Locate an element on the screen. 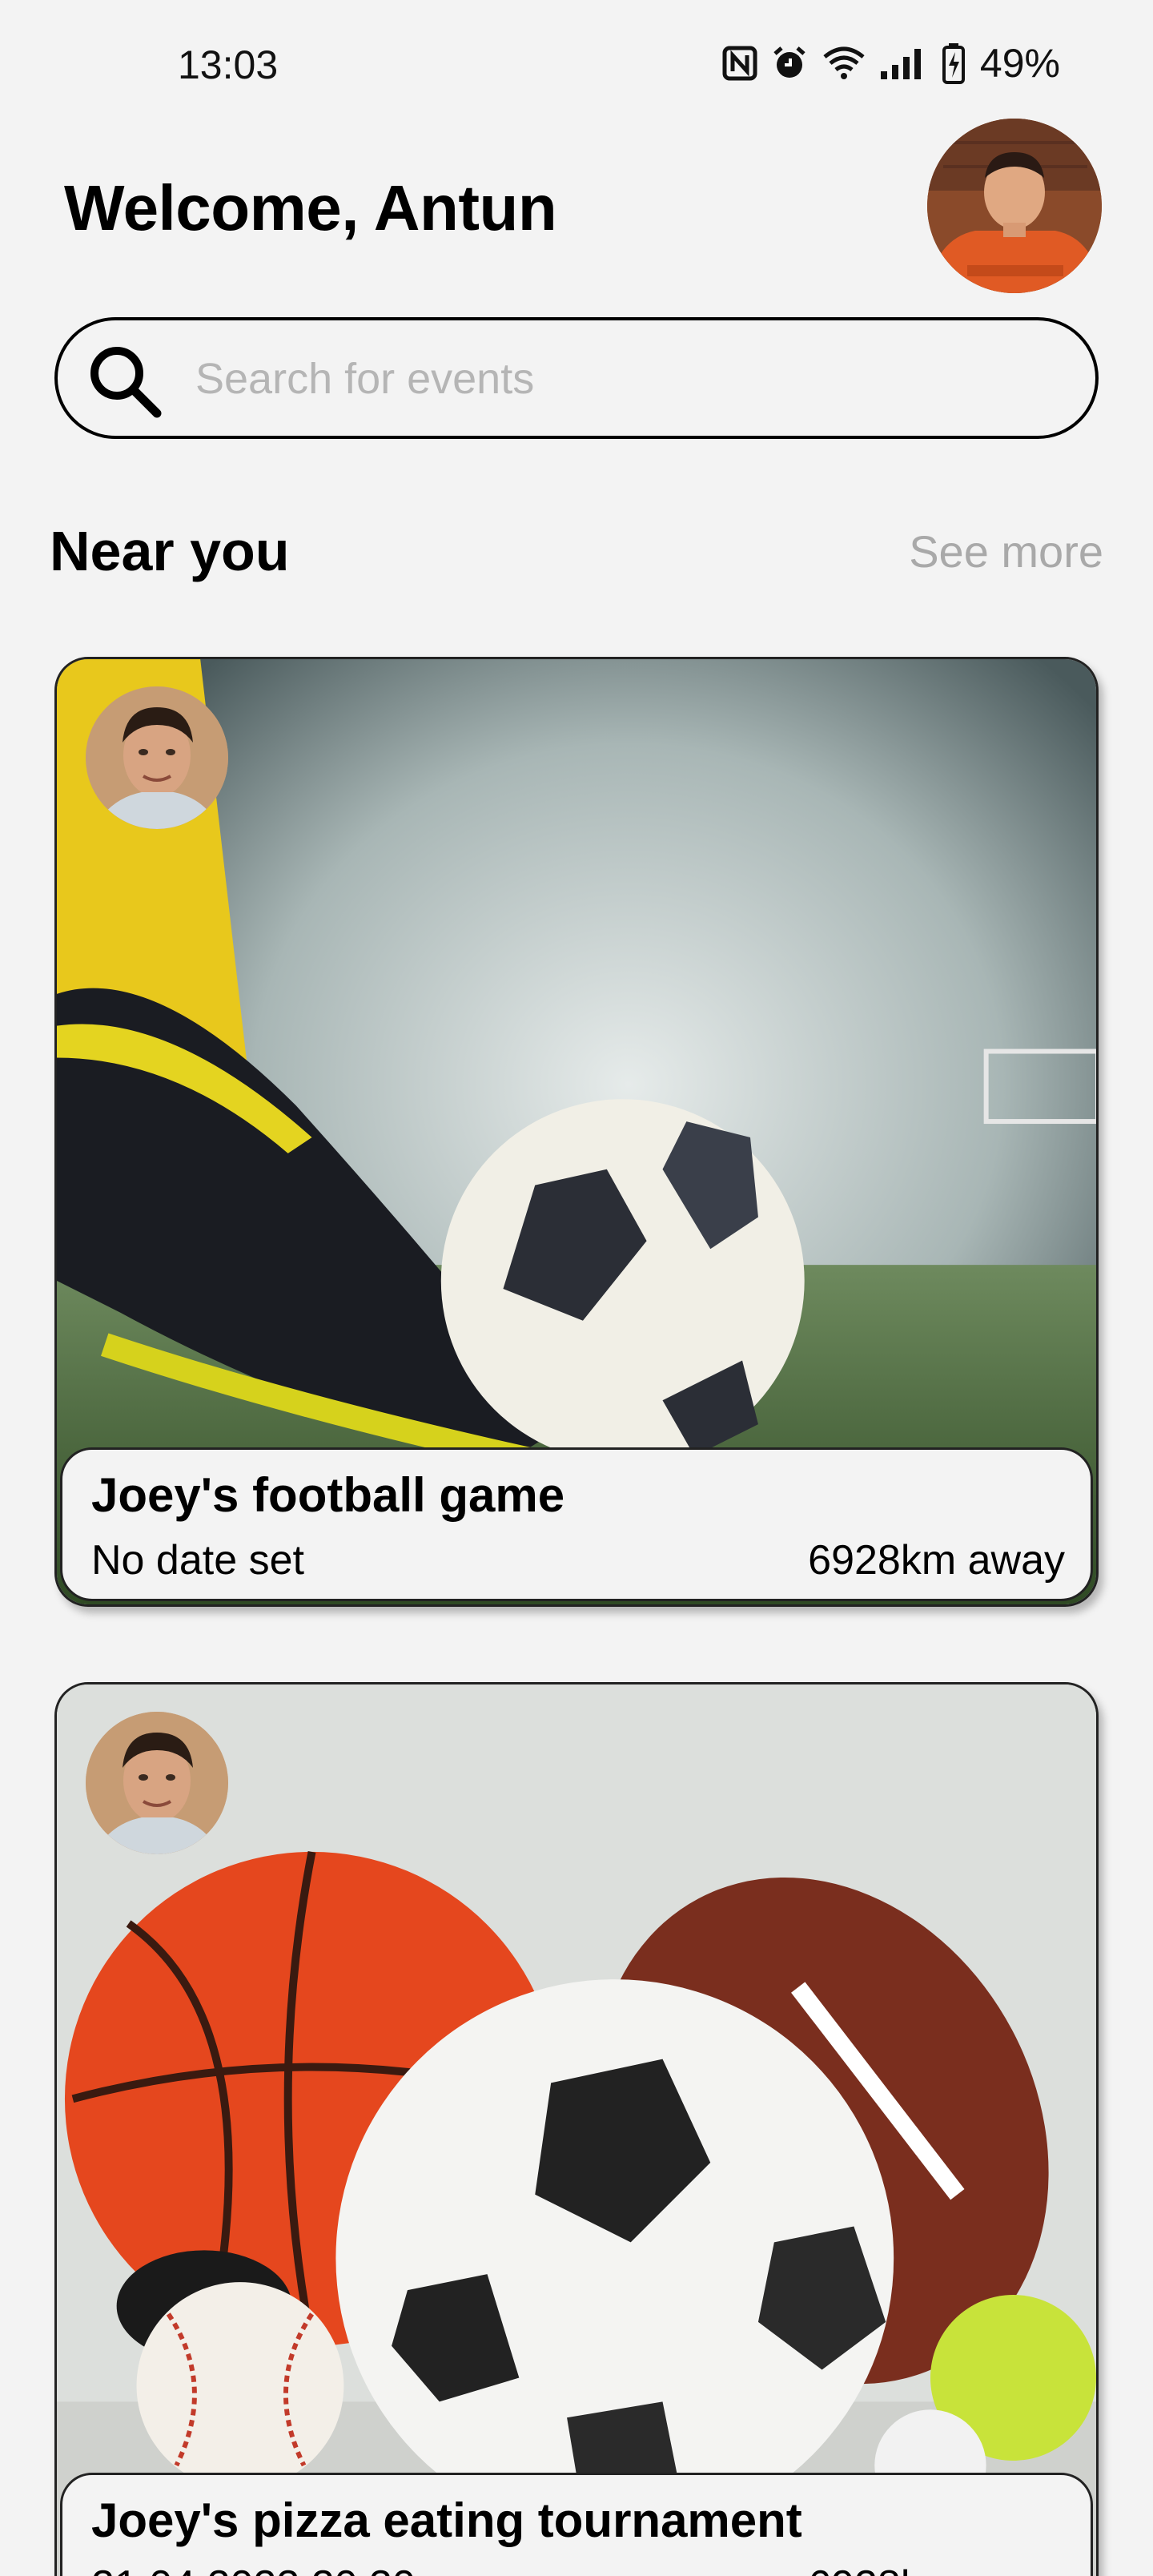  section-title-near-you: Near you is located at coordinates (170, 551).